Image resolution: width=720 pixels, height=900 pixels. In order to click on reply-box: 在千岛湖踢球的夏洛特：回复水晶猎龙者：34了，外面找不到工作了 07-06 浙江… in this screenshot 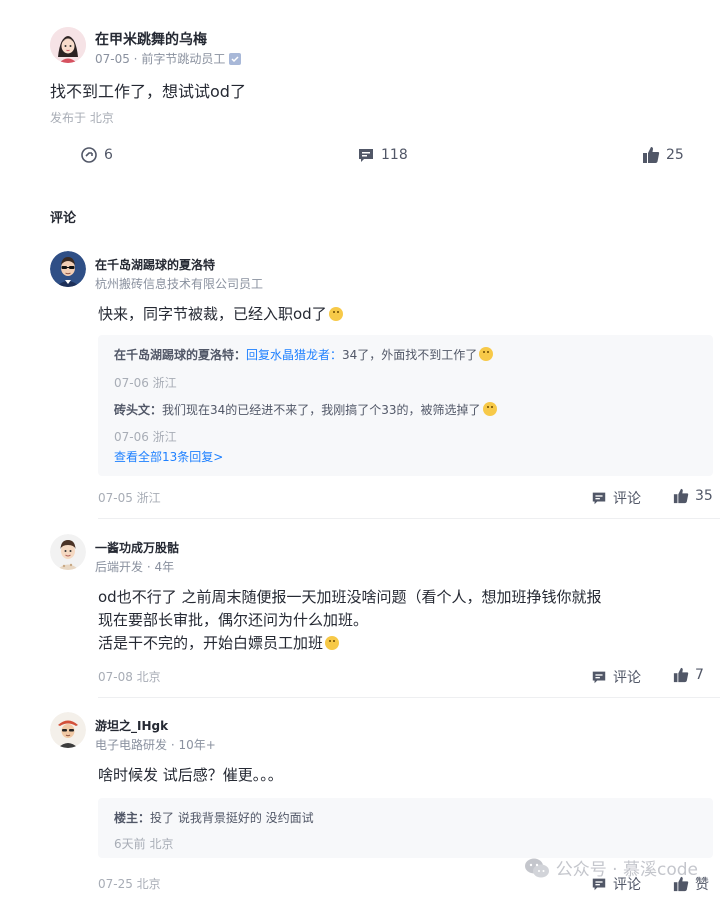, I will do `click(405, 405)`.